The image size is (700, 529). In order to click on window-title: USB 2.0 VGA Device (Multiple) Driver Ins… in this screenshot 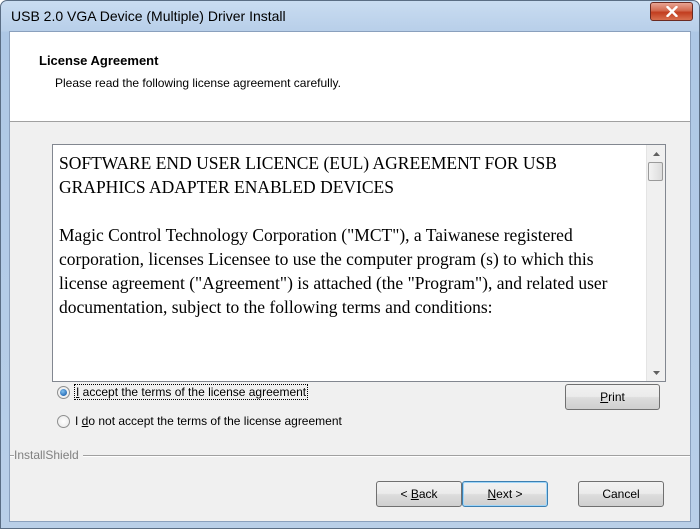, I will do `click(148, 16)`.